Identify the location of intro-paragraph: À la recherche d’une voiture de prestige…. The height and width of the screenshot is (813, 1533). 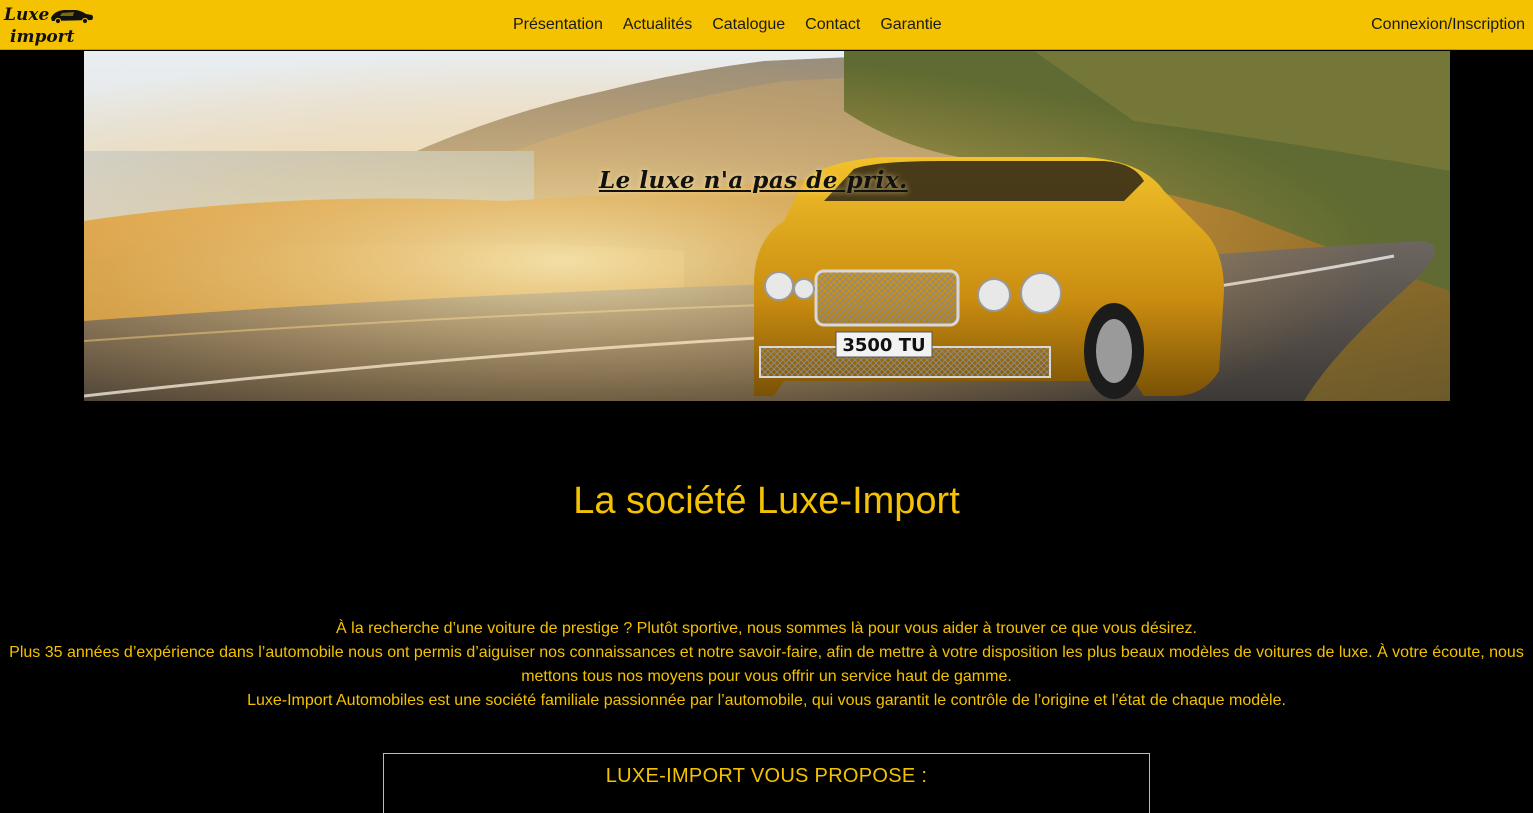
(766, 628).